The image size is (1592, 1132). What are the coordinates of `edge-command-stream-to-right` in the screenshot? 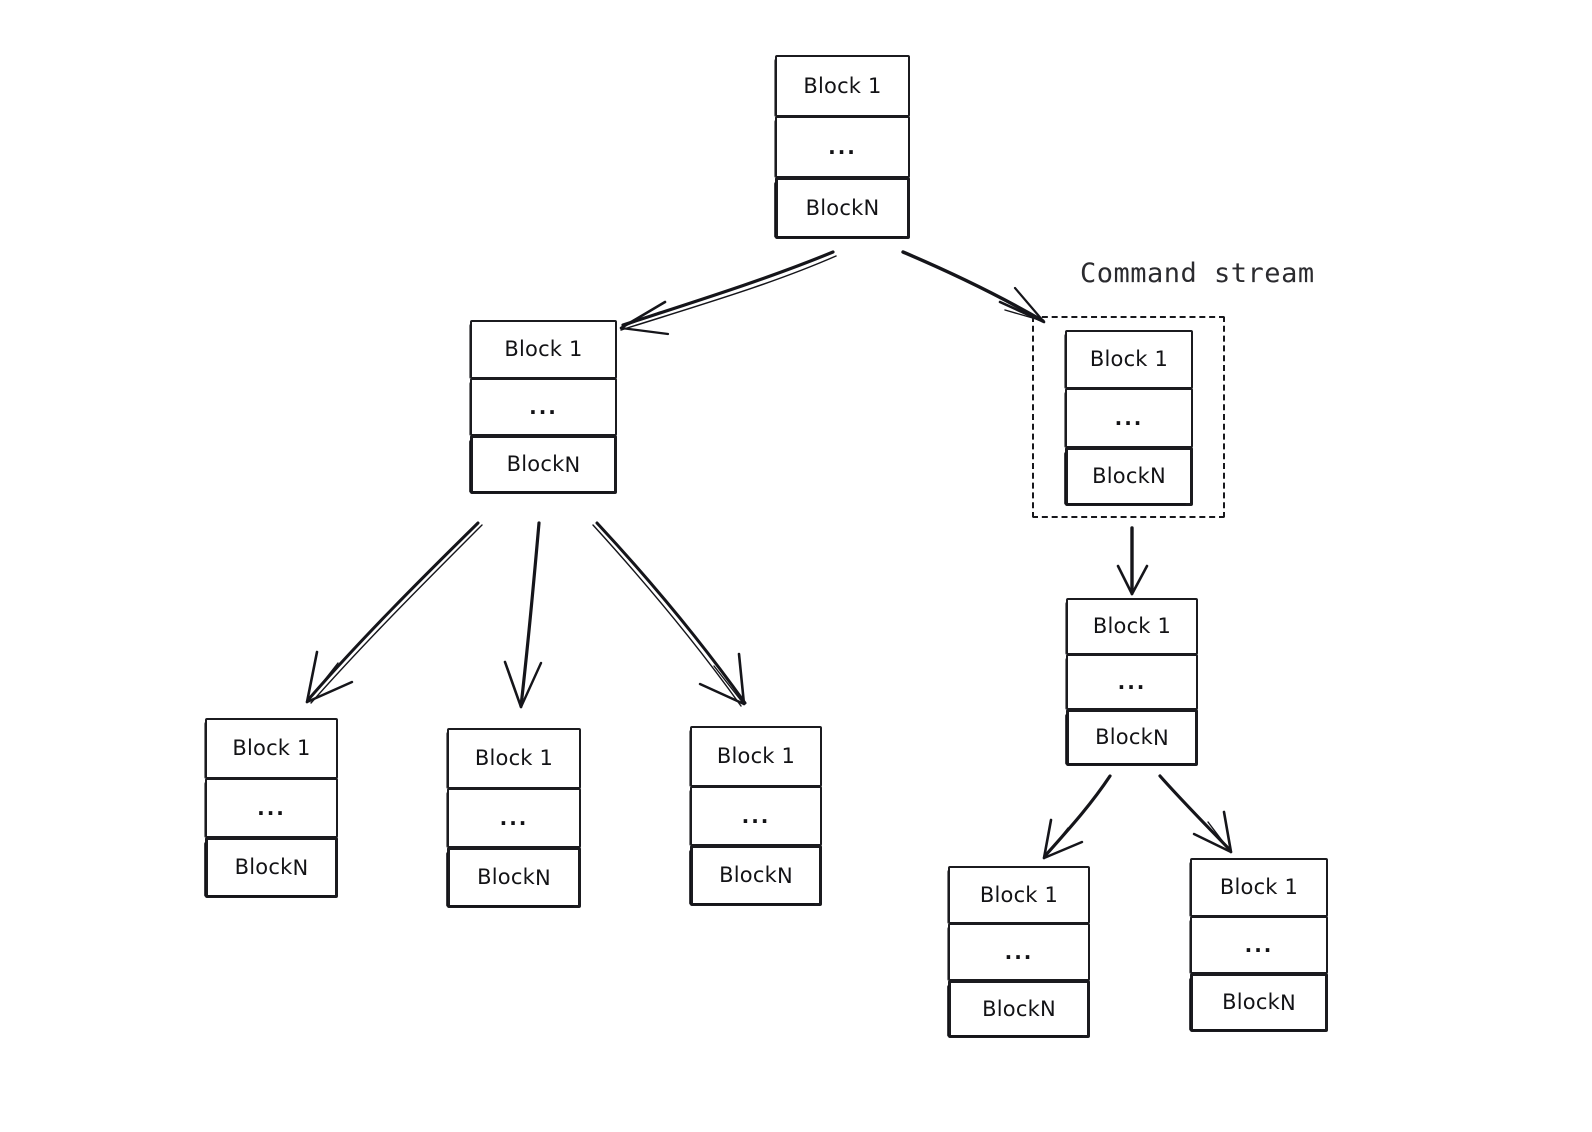 It's located at (1132, 561).